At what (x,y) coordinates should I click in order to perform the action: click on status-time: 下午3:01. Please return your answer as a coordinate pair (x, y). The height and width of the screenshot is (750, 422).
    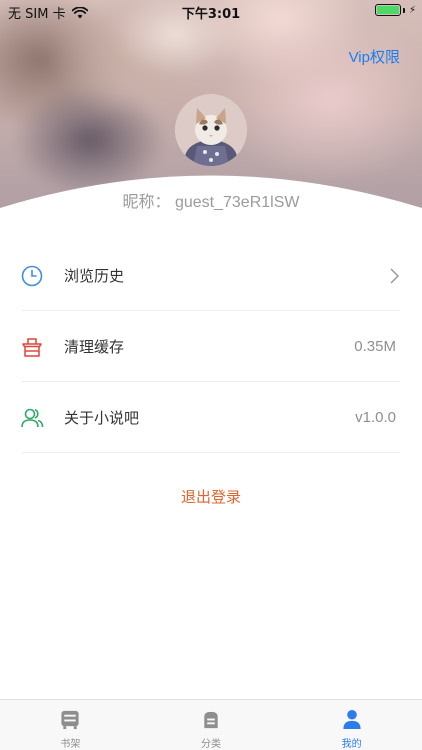
    Looking at the image, I should click on (211, 14).